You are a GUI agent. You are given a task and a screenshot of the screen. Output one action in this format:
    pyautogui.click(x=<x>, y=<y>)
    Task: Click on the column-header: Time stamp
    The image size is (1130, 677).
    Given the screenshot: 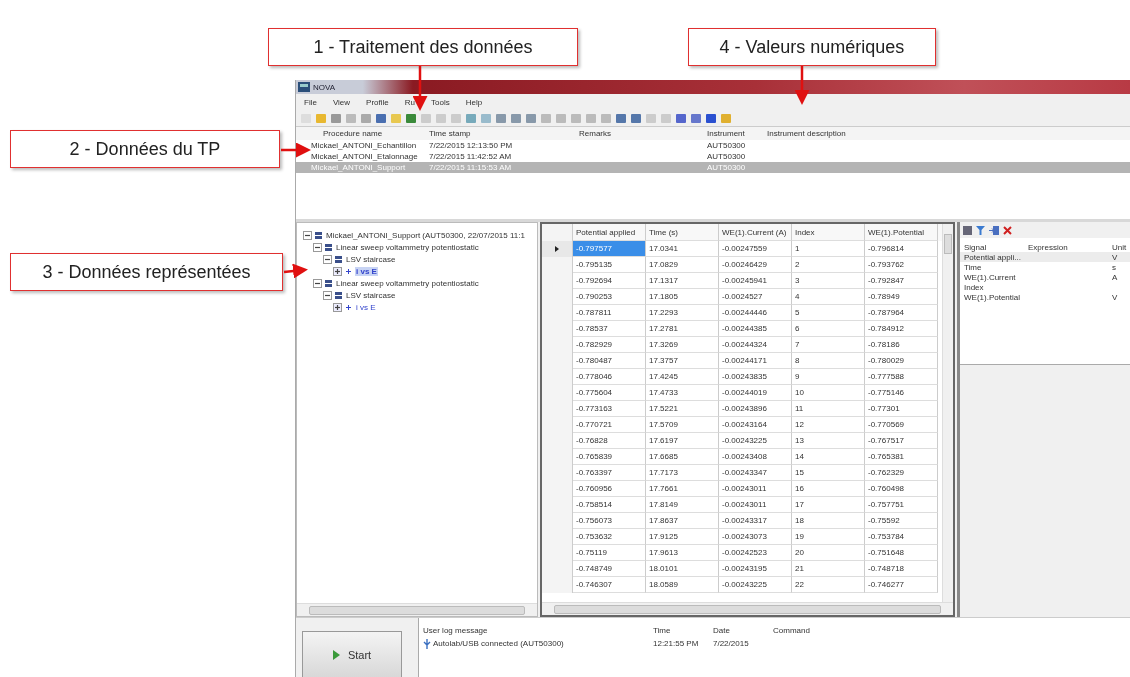 What is the action you would take?
    pyautogui.click(x=480, y=133)
    